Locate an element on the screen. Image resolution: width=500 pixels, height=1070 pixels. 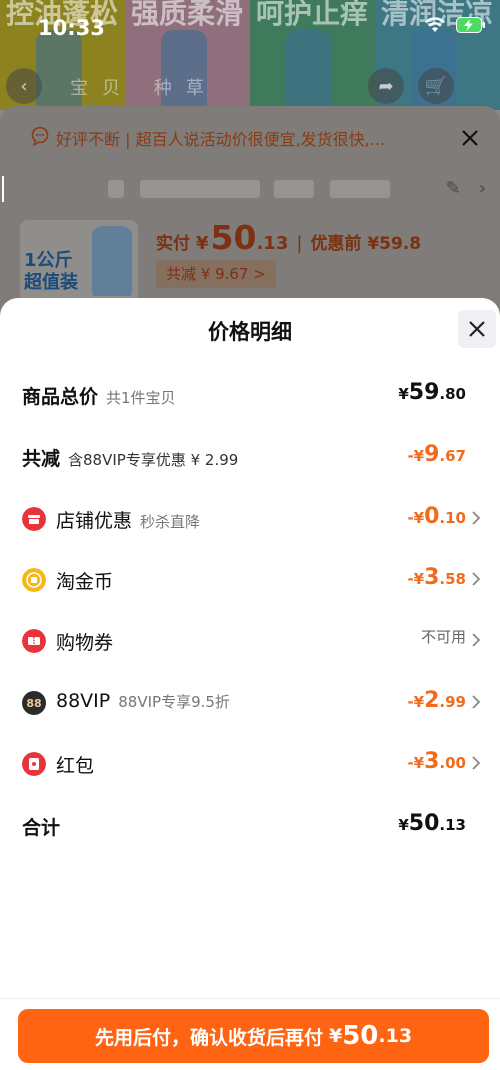
sum-amount: ¥50.13 is located at coordinates (432, 823).